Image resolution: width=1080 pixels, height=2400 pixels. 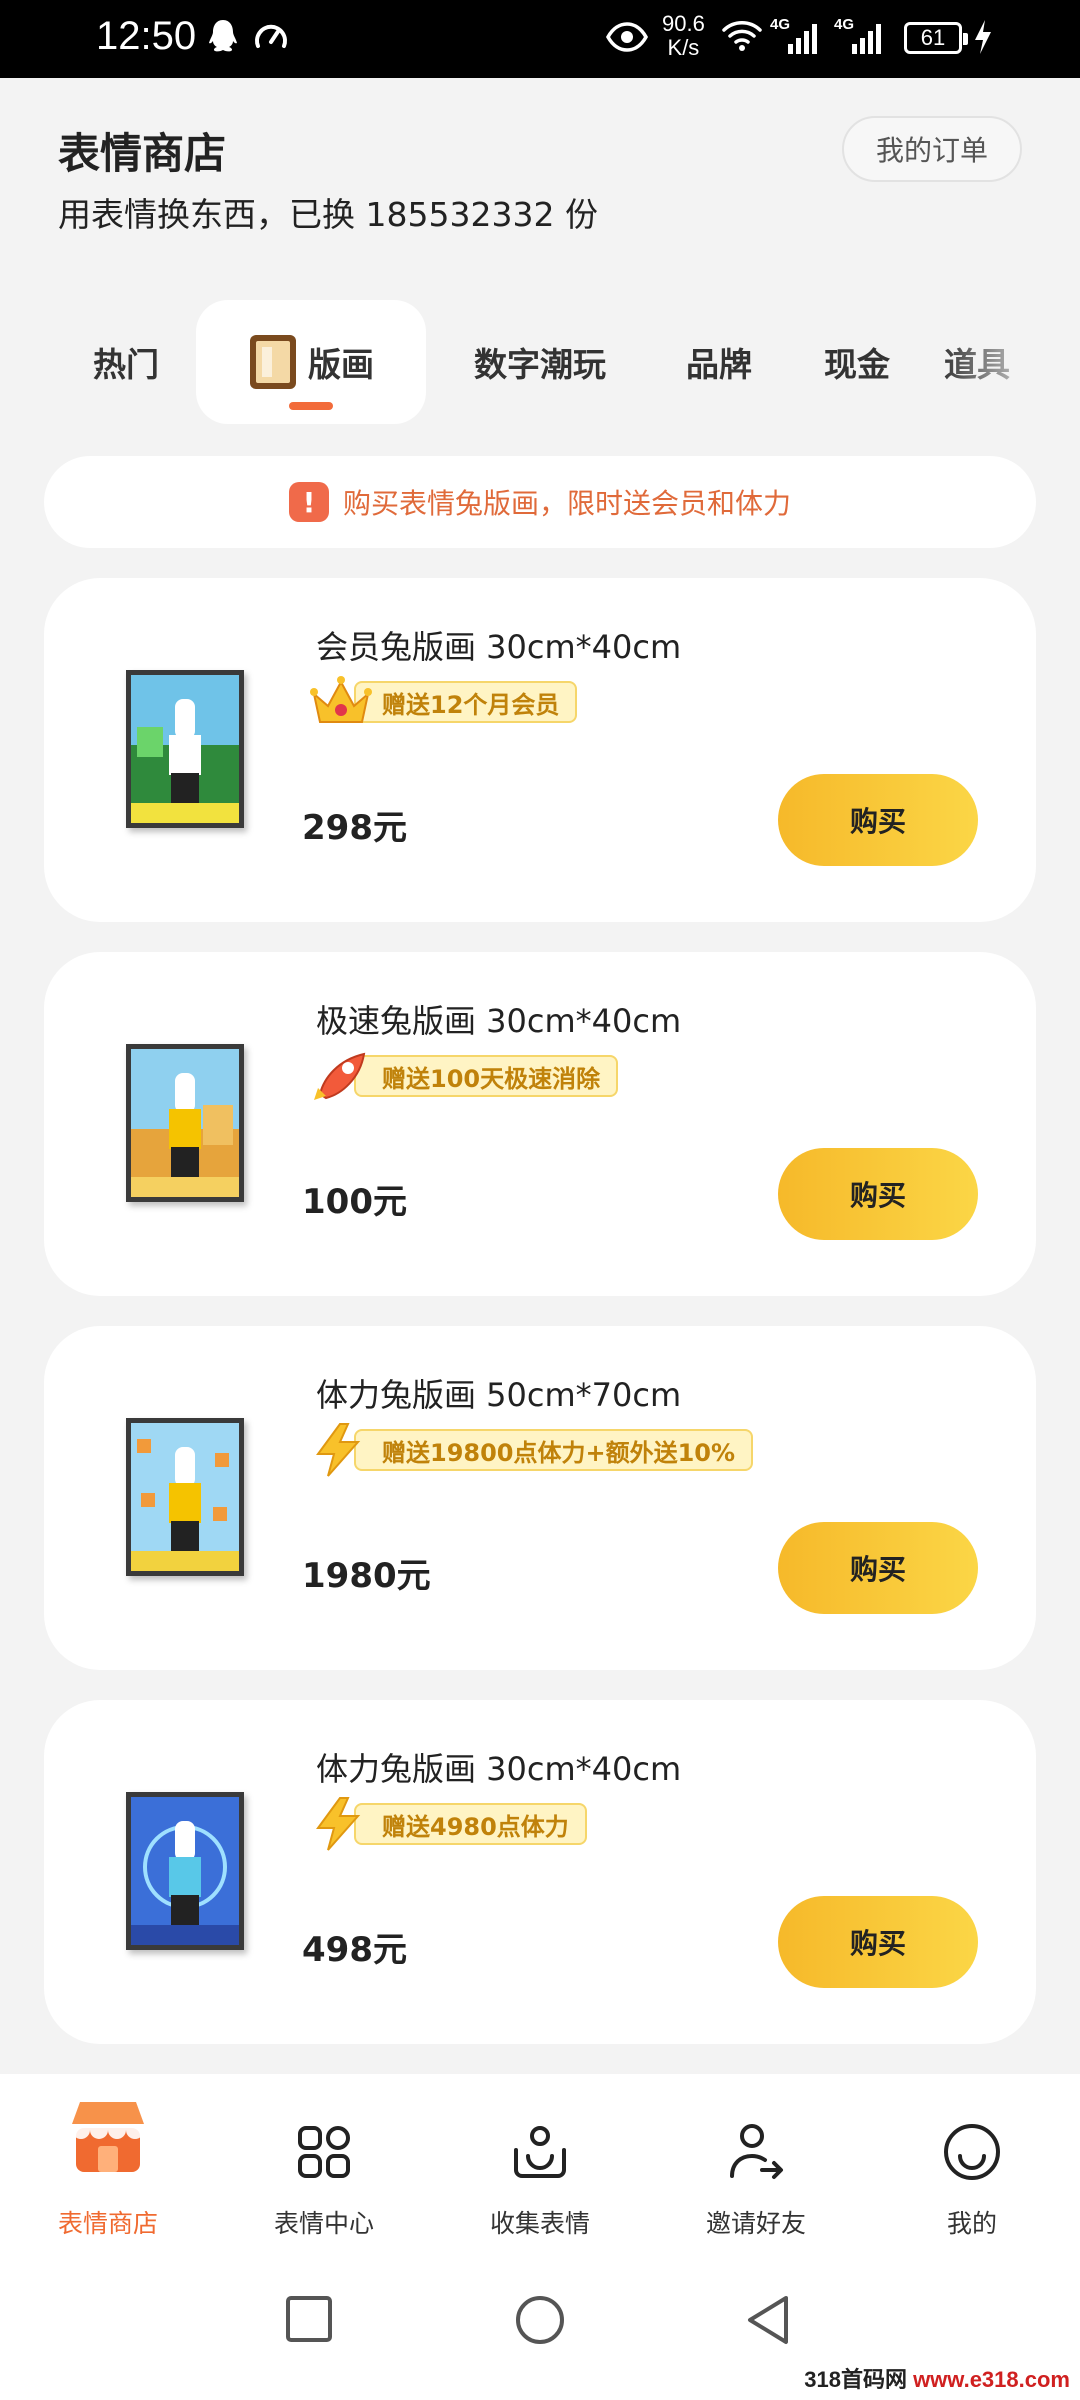 What do you see at coordinates (683, 47) in the screenshot?
I see `net-speed-unit: K/s` at bounding box center [683, 47].